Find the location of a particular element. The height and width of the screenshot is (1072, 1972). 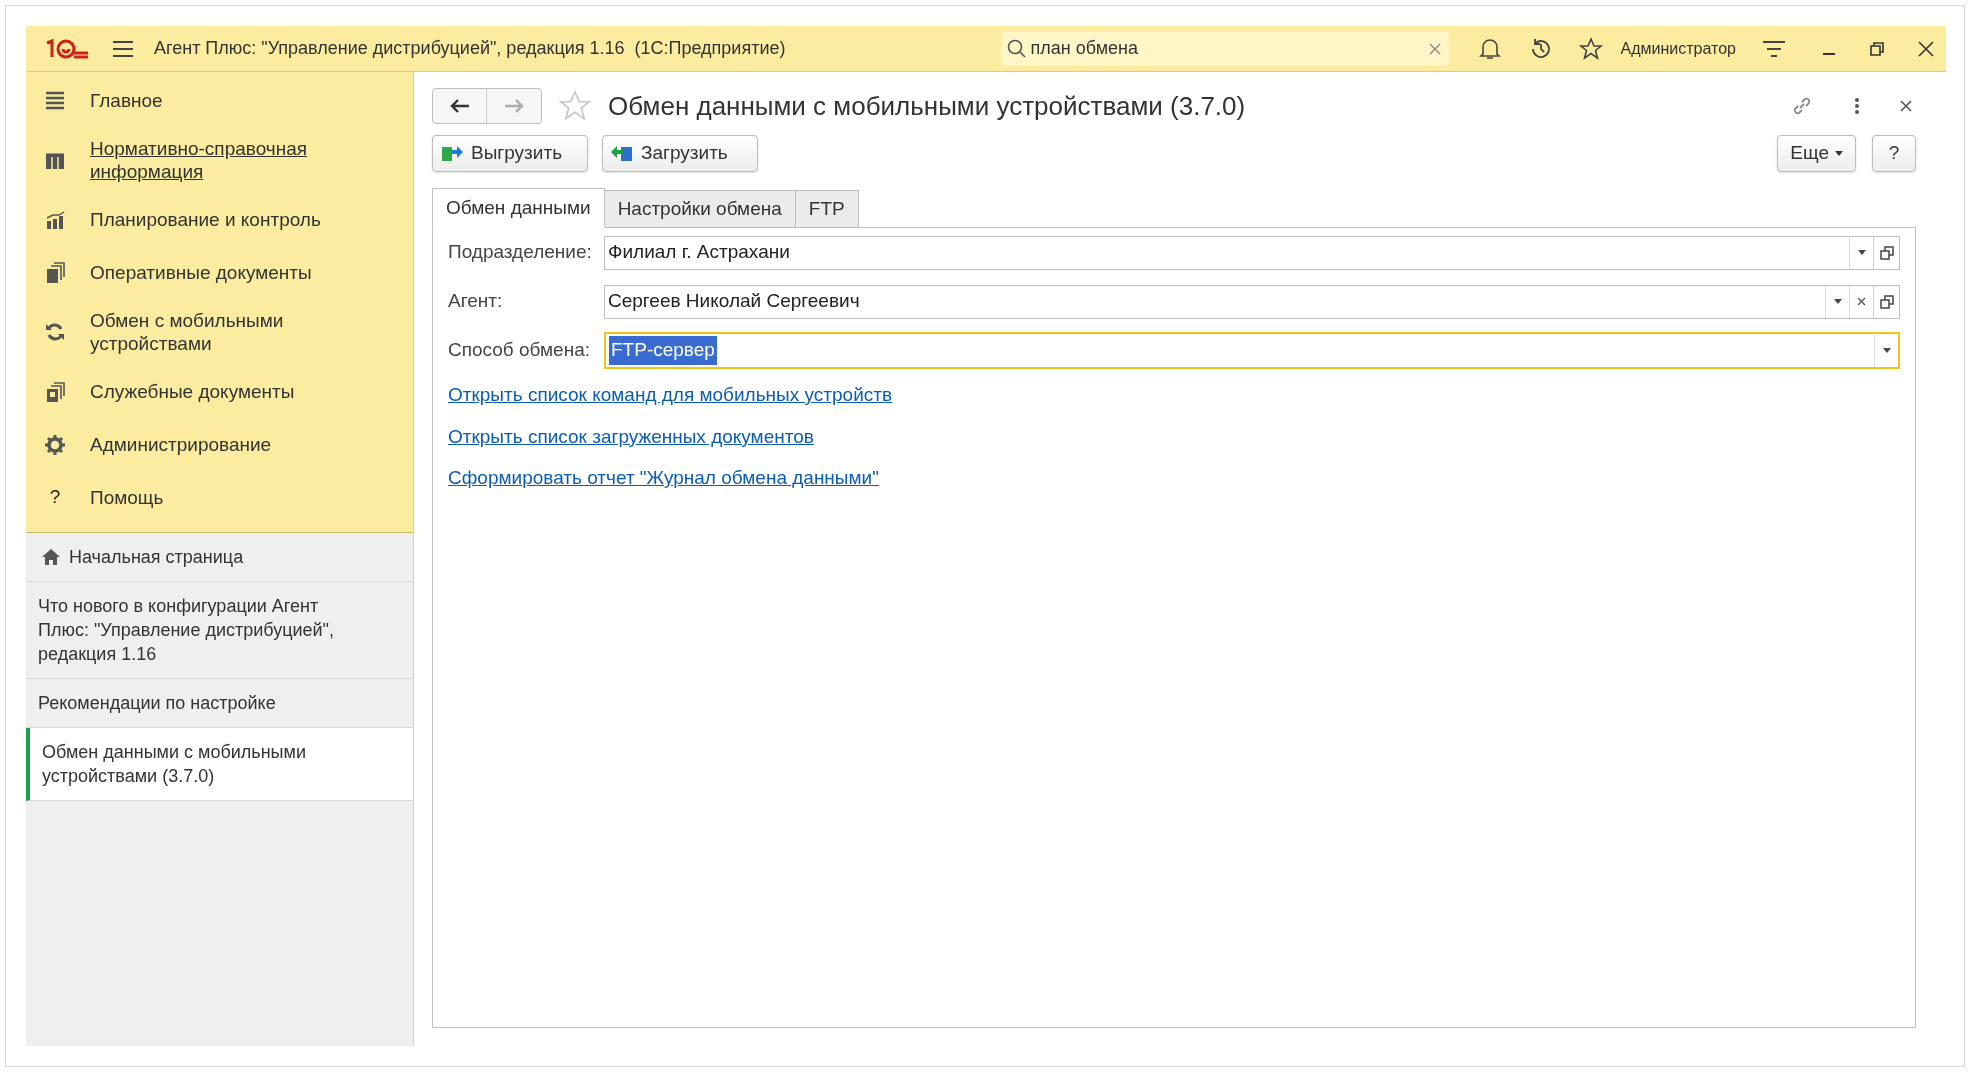

input-field: Филиал г. Астрахани is located at coordinates (1252, 252).